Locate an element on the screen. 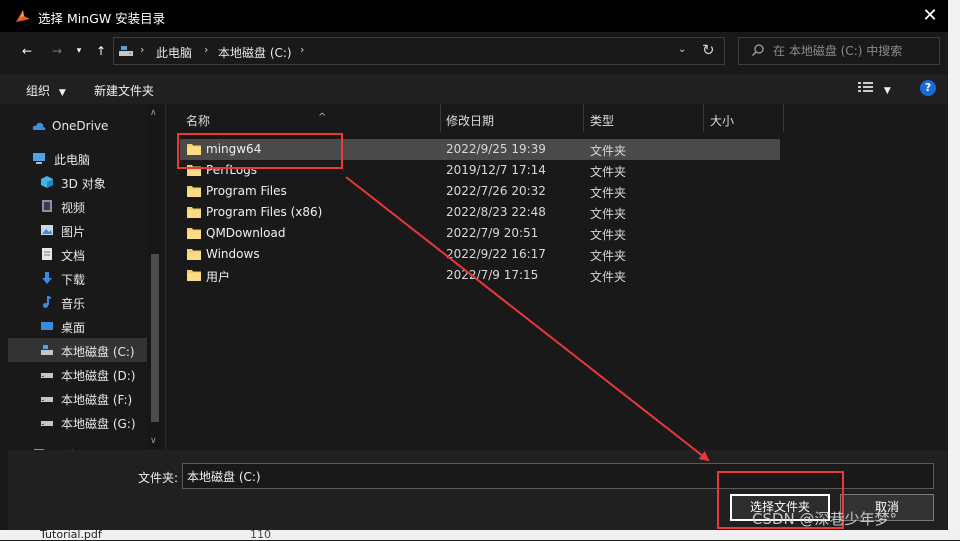  nav-item-label: 文档 is located at coordinates (73, 256).